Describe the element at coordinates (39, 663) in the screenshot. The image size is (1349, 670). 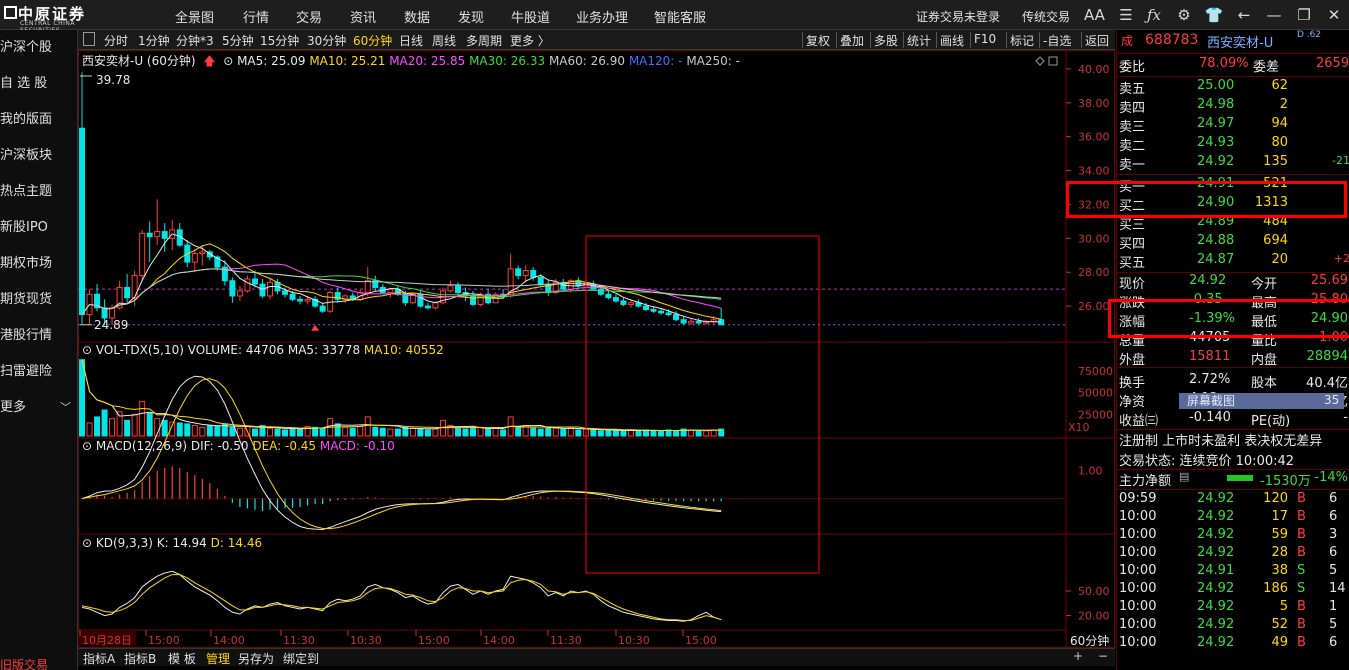
I see `legacy-trade-button: 旧版交易` at that location.